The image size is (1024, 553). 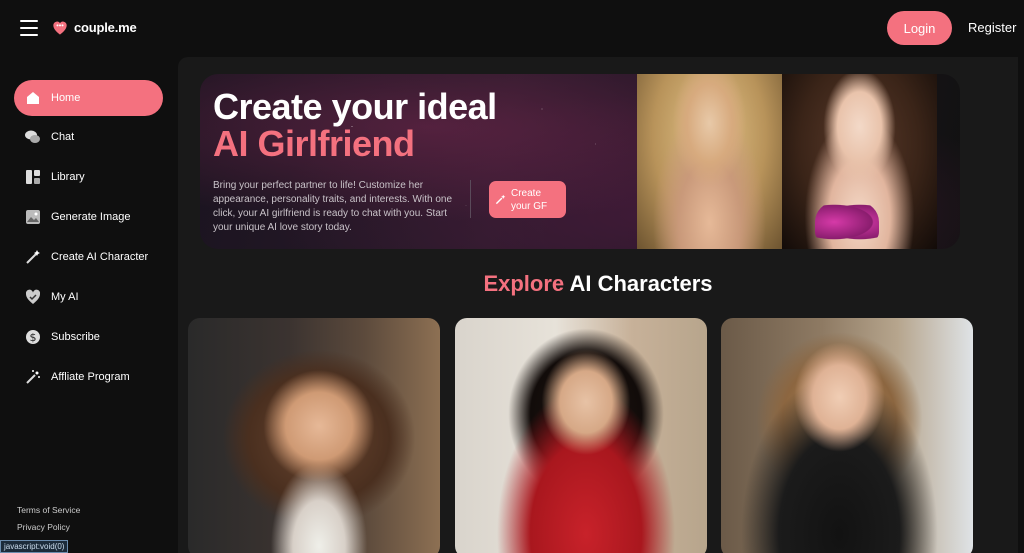 I want to click on dollar-icon: $, so click(x=32, y=337).